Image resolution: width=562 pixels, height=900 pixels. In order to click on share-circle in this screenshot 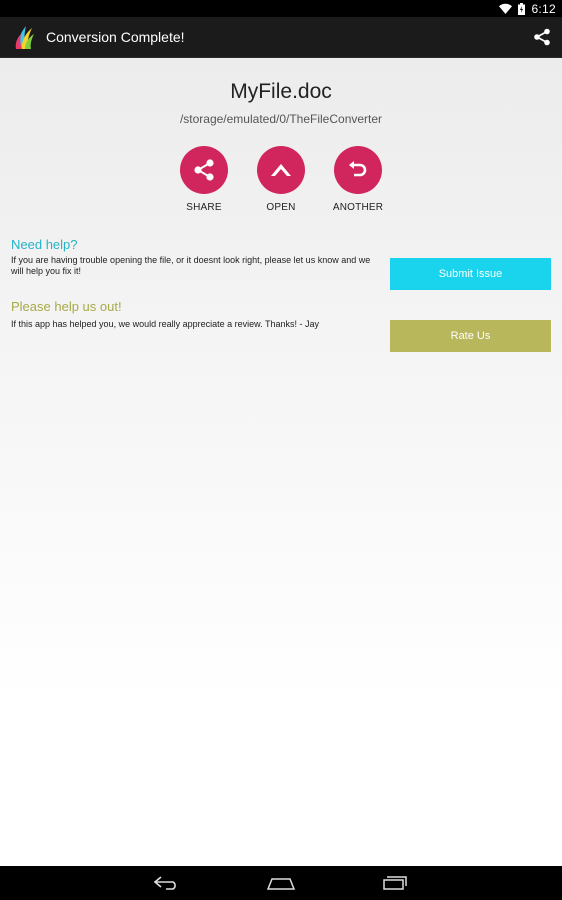, I will do `click(204, 170)`.